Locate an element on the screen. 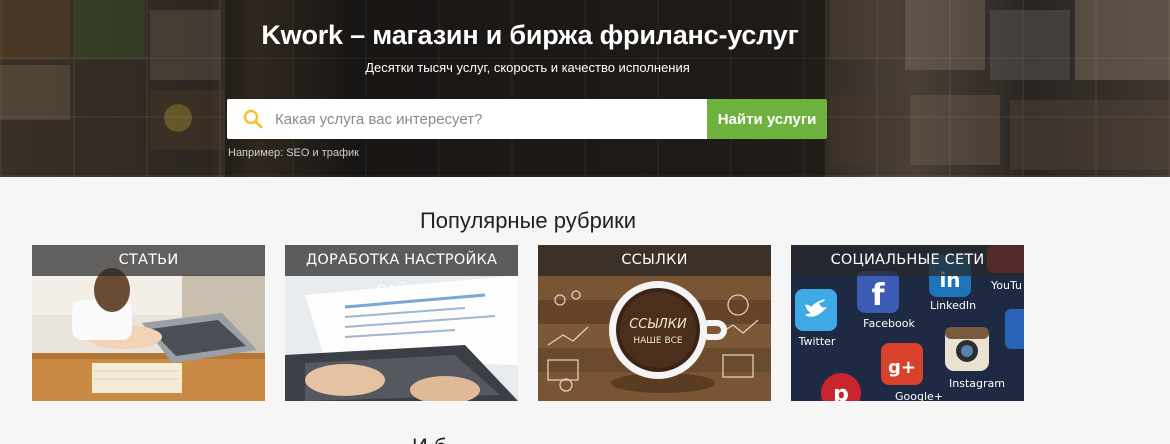  category-label: ССЫЛКИ is located at coordinates (654, 260).